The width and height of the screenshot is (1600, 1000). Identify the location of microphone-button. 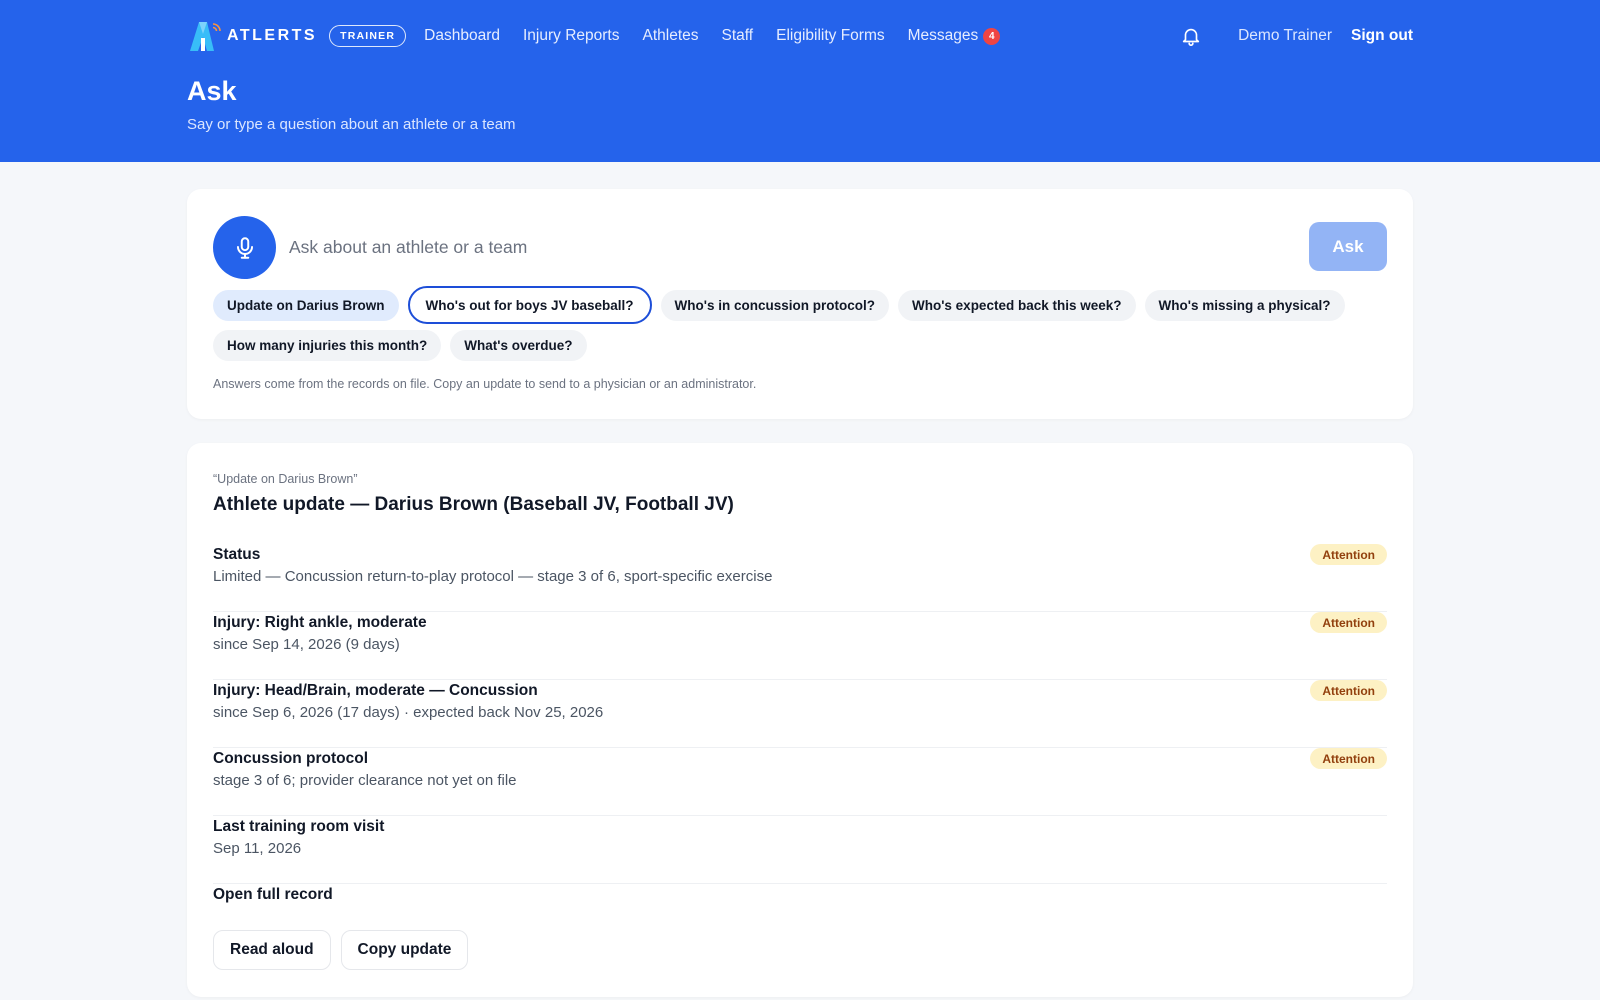
(244, 247).